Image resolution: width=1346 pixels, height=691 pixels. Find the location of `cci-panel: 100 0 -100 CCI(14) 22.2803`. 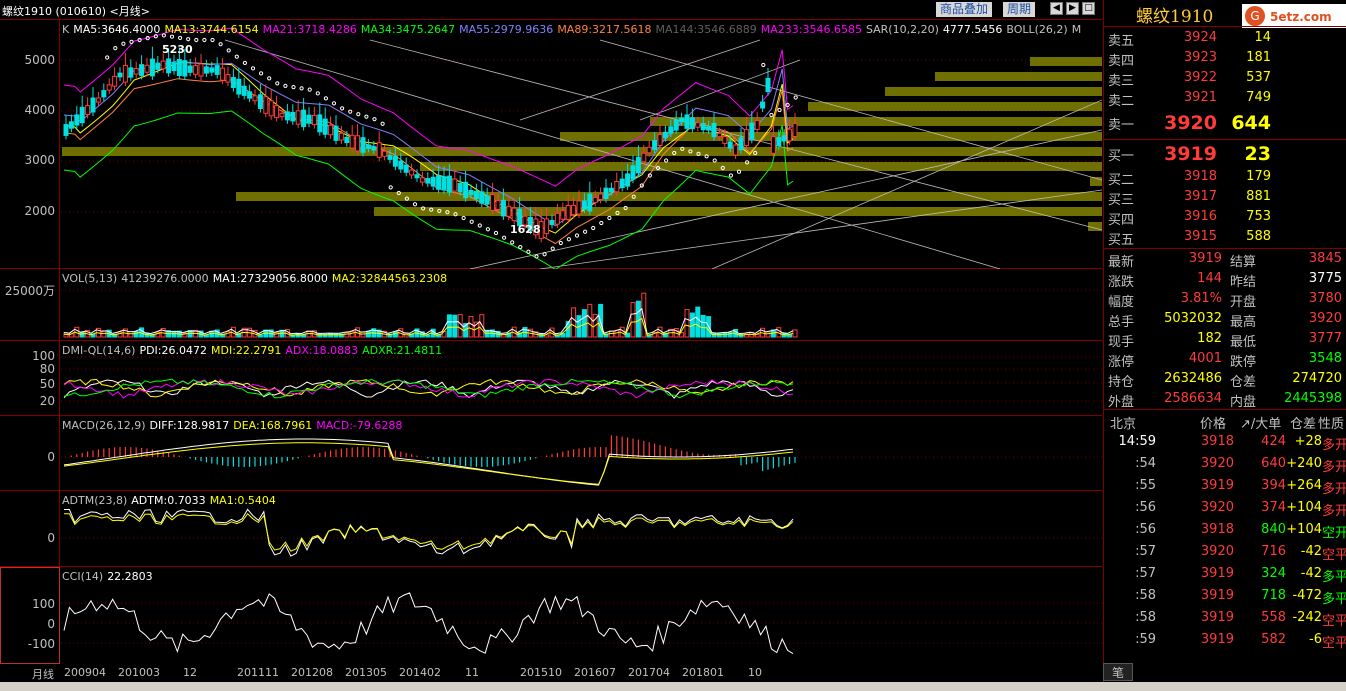

cci-panel: 100 0 -100 CCI(14) 22.2803 is located at coordinates (551, 615).